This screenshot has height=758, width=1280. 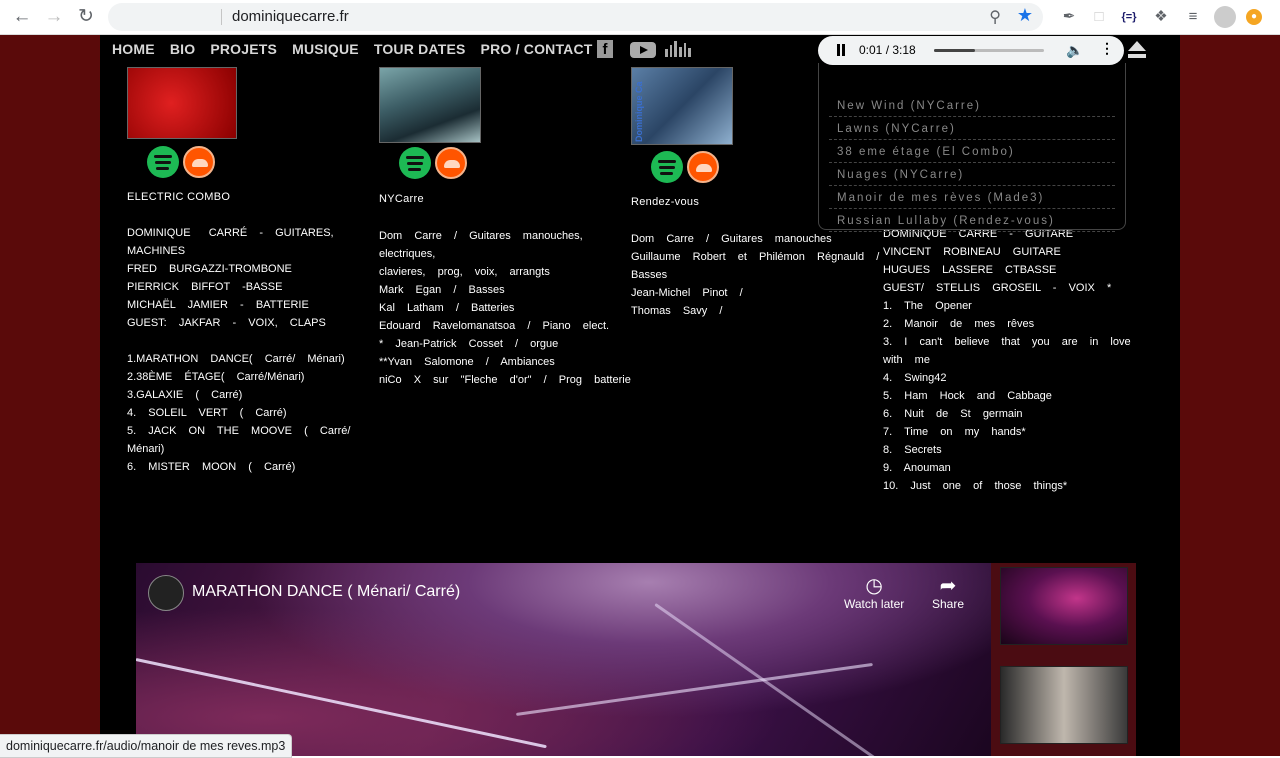 I want to click on track-line: 5. Ham Hock and Cabbage, so click(x=967, y=396).